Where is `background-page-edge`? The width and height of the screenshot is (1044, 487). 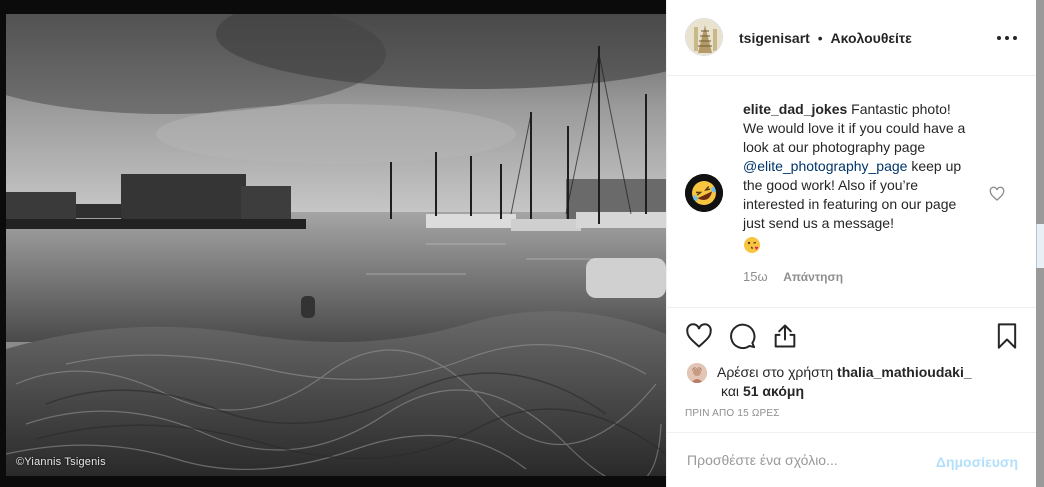
background-page-edge is located at coordinates (1040, 243).